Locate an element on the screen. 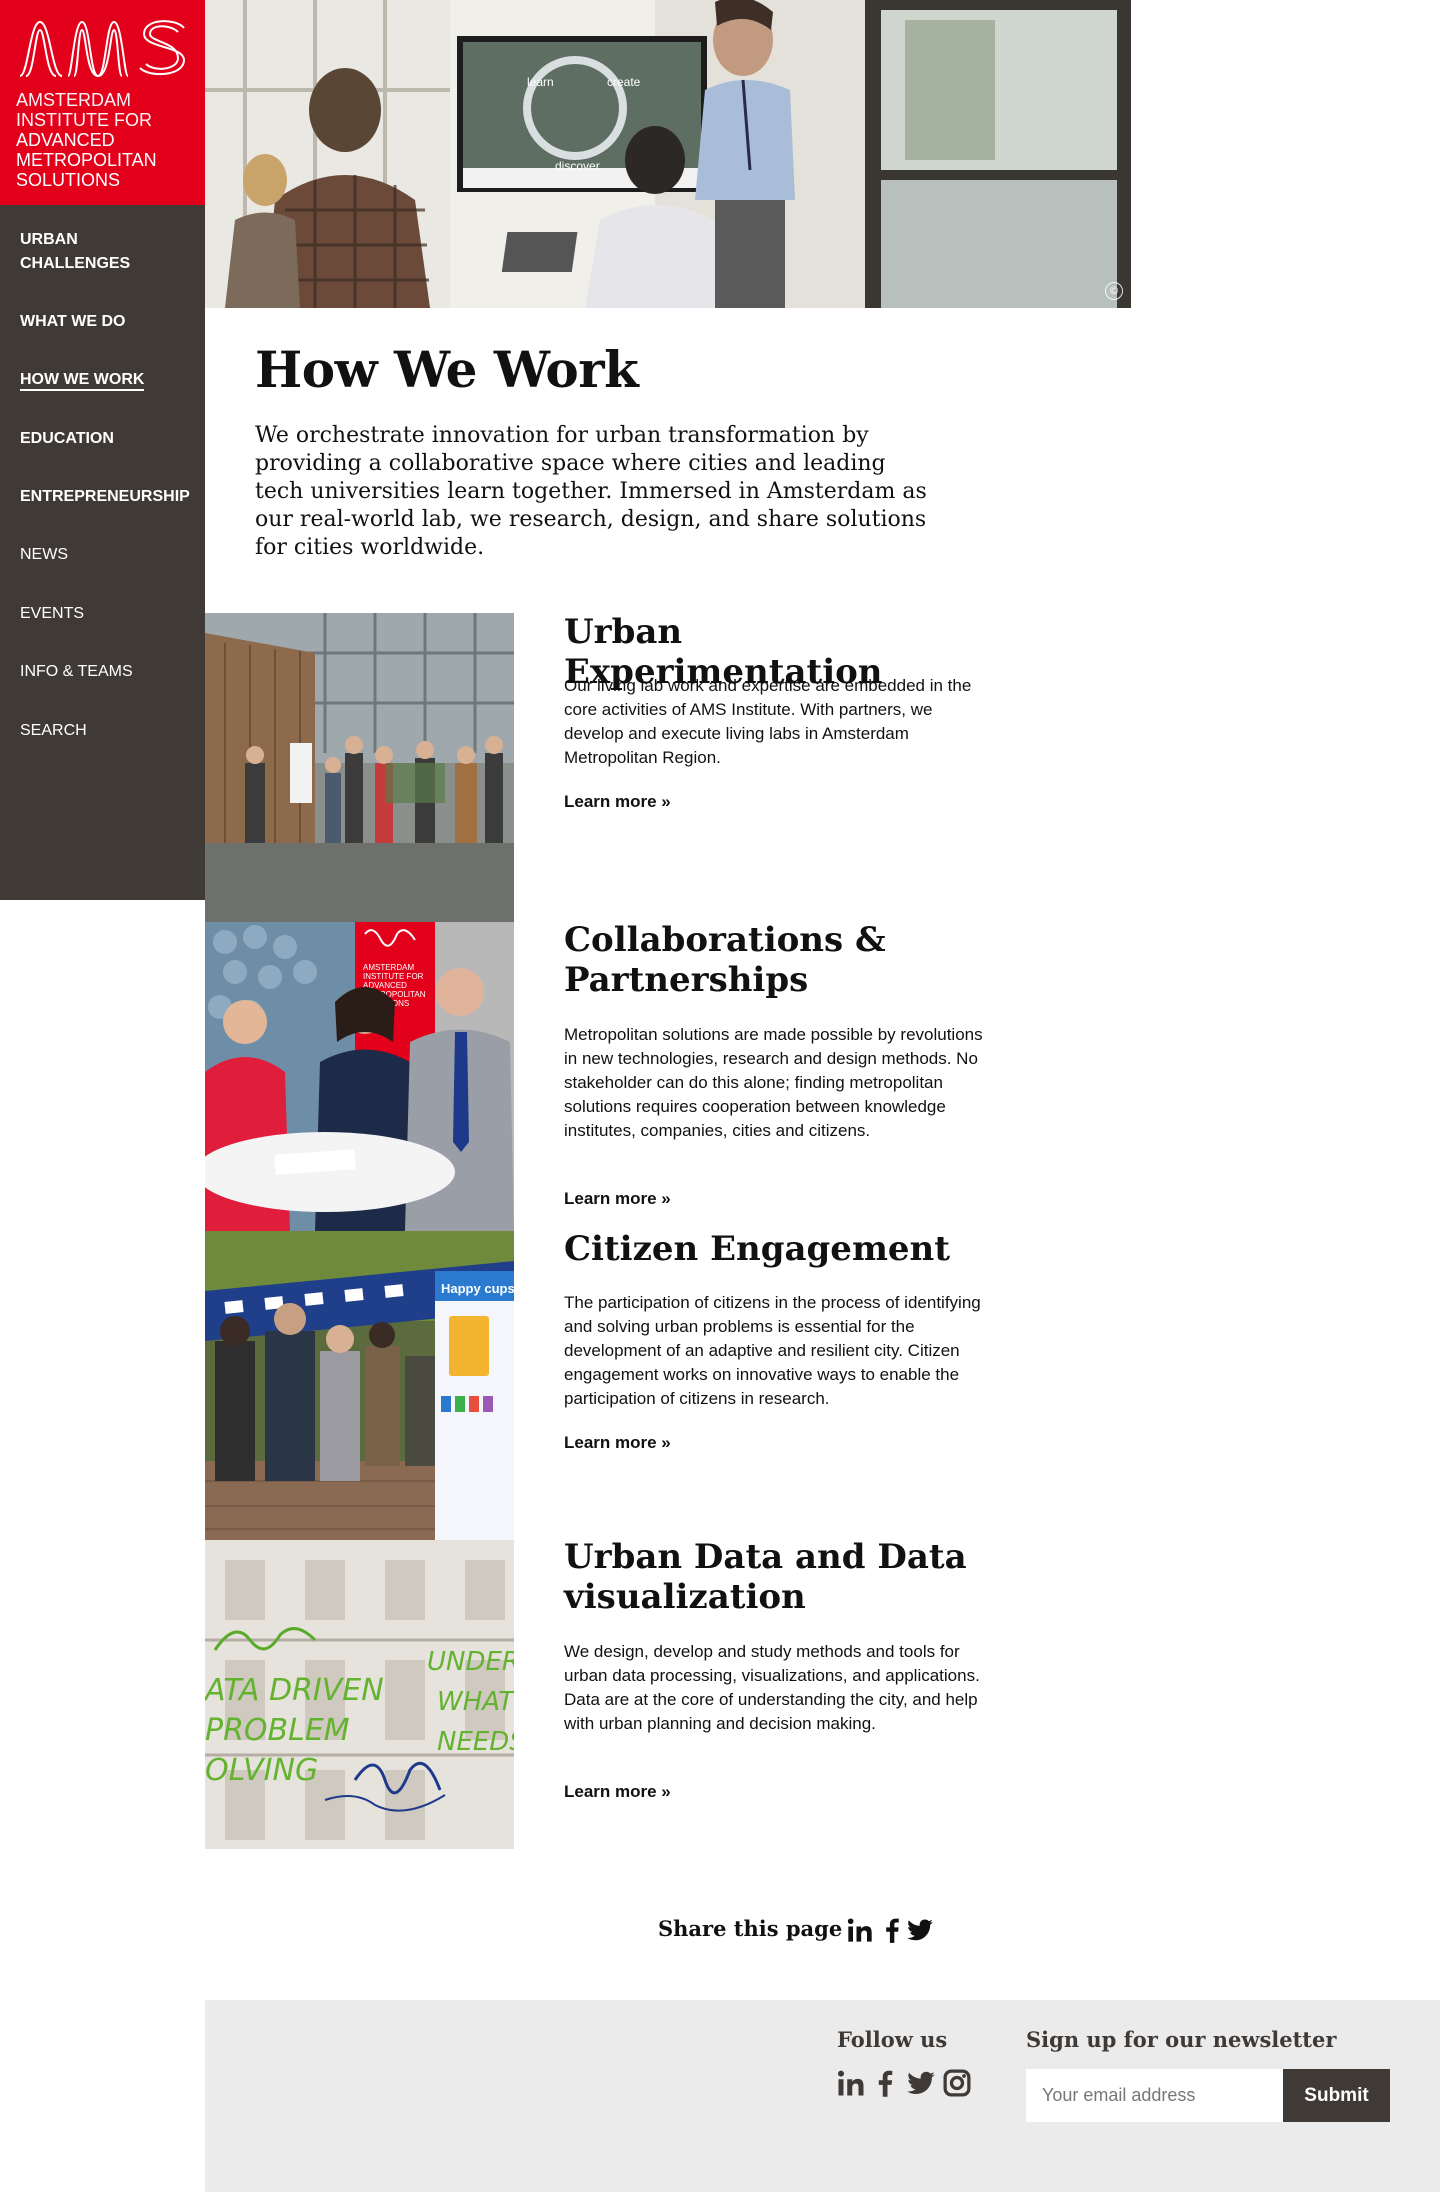  logo-line: INSTITUTE FOR is located at coordinates (84, 120).